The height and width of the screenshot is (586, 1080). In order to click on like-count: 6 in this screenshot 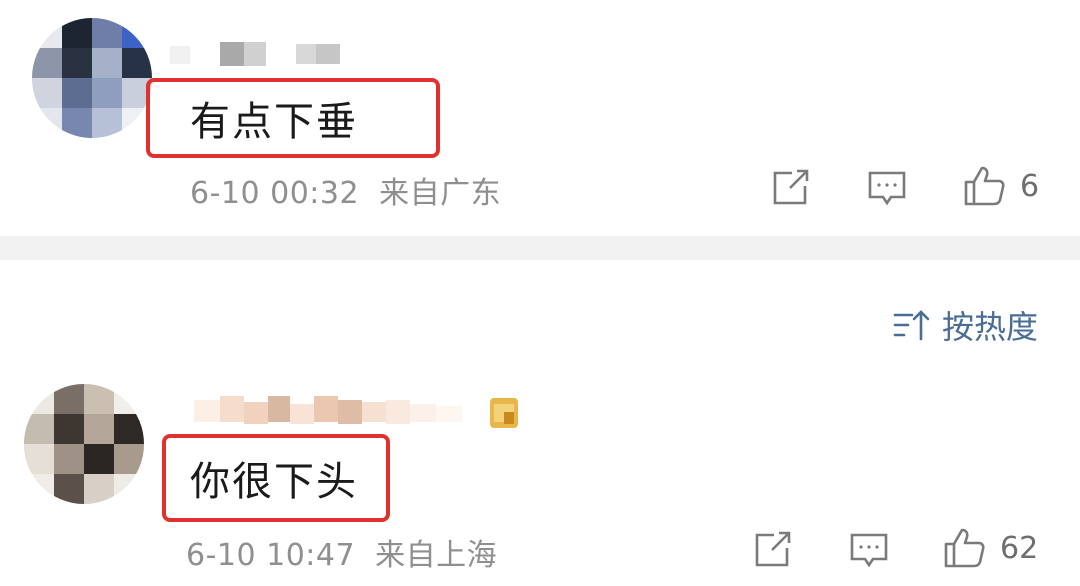, I will do `click(1030, 186)`.